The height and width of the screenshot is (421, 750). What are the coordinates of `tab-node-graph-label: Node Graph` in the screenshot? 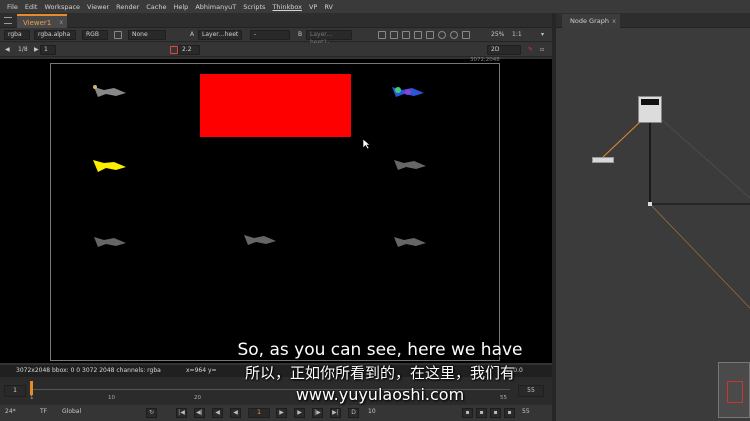 It's located at (589, 21).